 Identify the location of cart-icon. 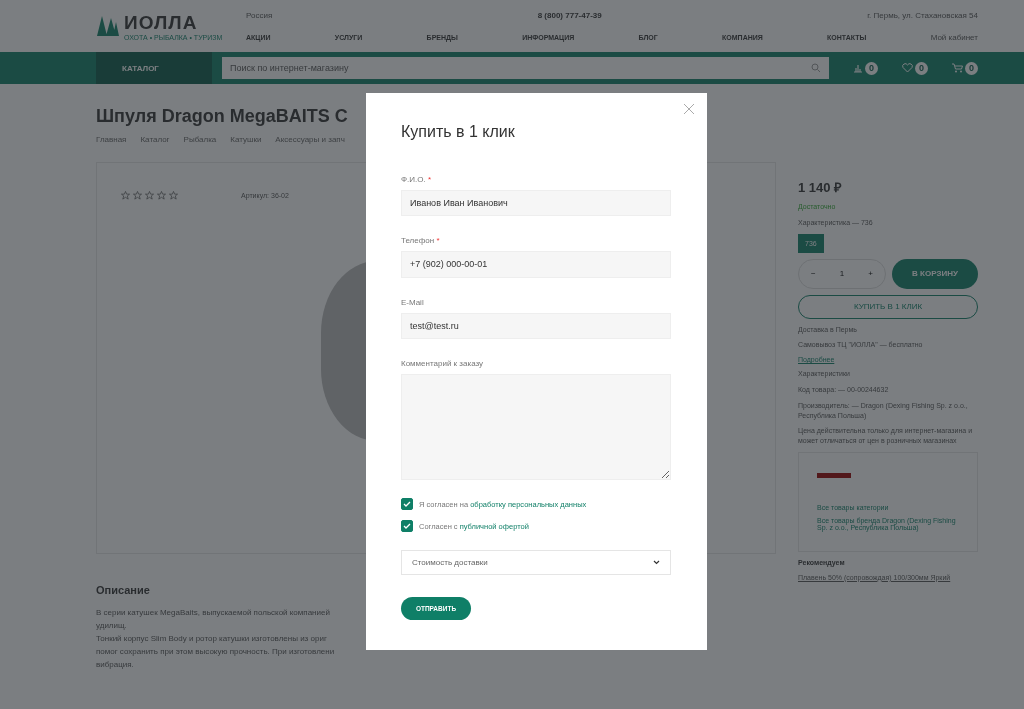
(957, 68).